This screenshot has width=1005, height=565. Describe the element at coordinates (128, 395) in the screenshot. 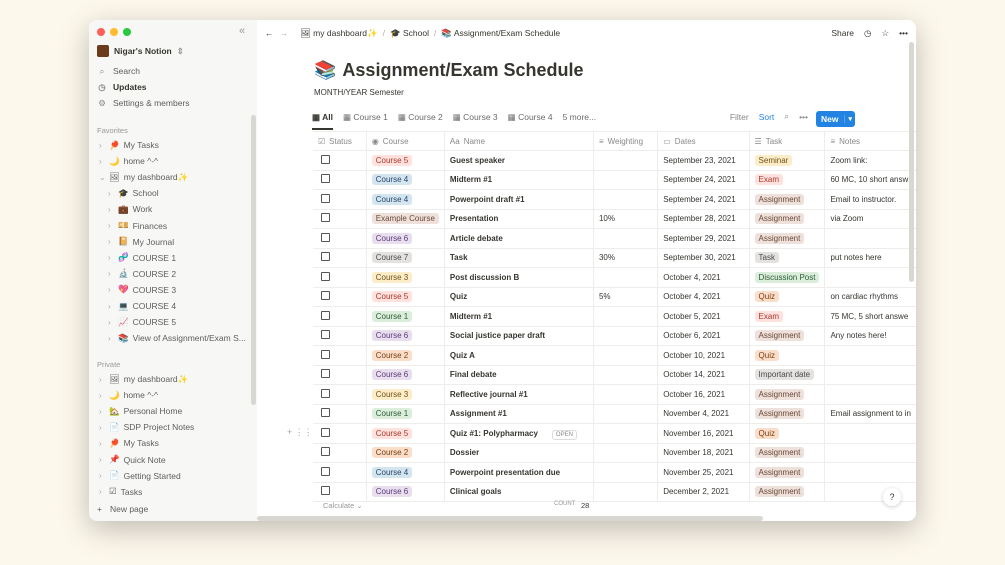

I see `sidebar-private-item: › 🌙 home ^-^` at that location.